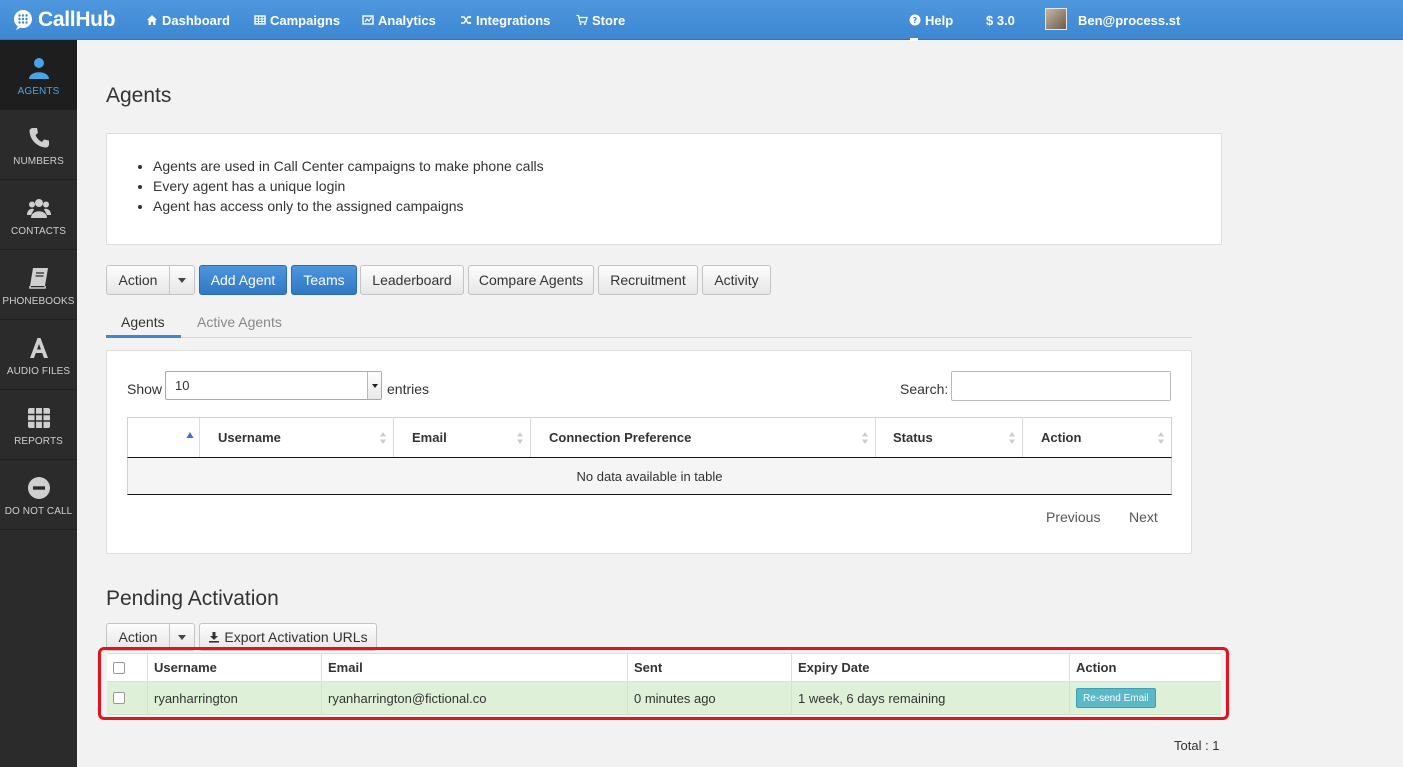 The height and width of the screenshot is (767, 1403). What do you see at coordinates (914, 39) in the screenshot?
I see `help-indicator` at bounding box center [914, 39].